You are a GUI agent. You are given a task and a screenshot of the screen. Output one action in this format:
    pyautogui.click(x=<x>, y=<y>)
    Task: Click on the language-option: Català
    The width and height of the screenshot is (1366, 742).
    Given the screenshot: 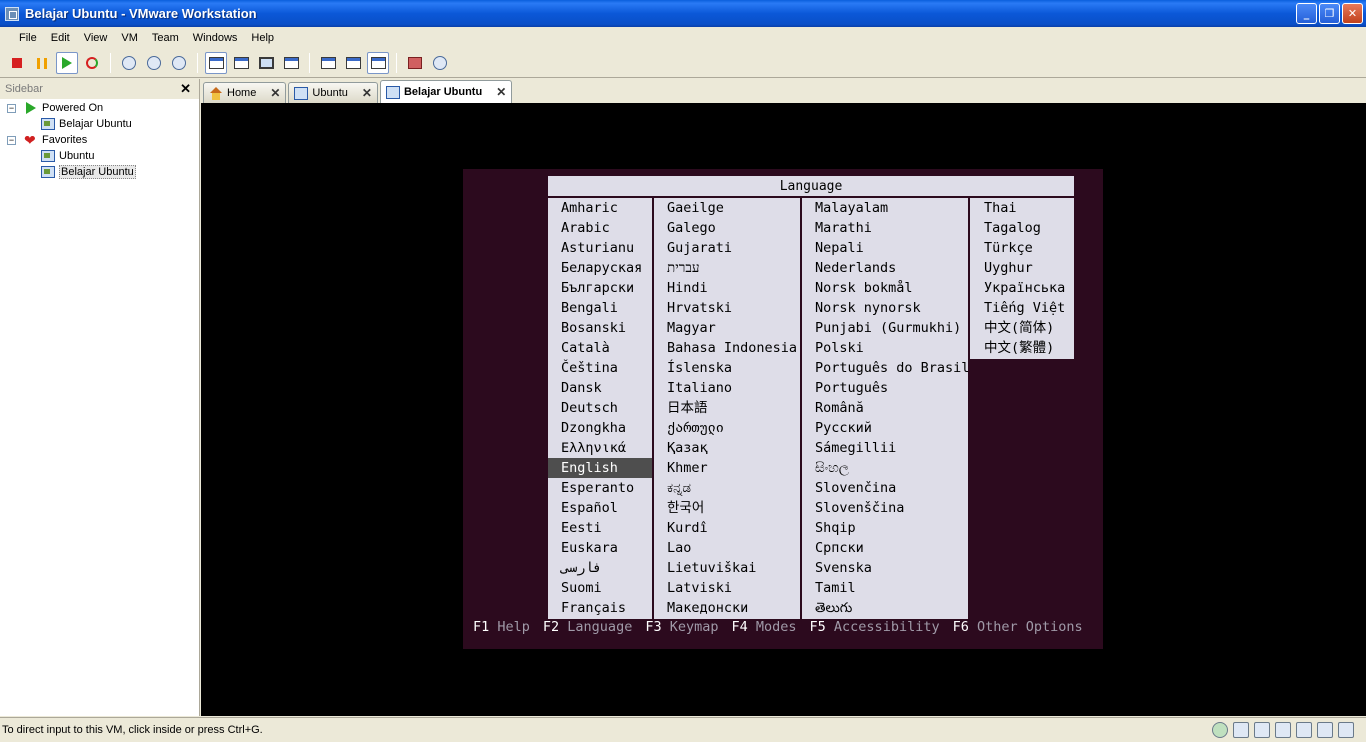 What is the action you would take?
    pyautogui.click(x=600, y=348)
    